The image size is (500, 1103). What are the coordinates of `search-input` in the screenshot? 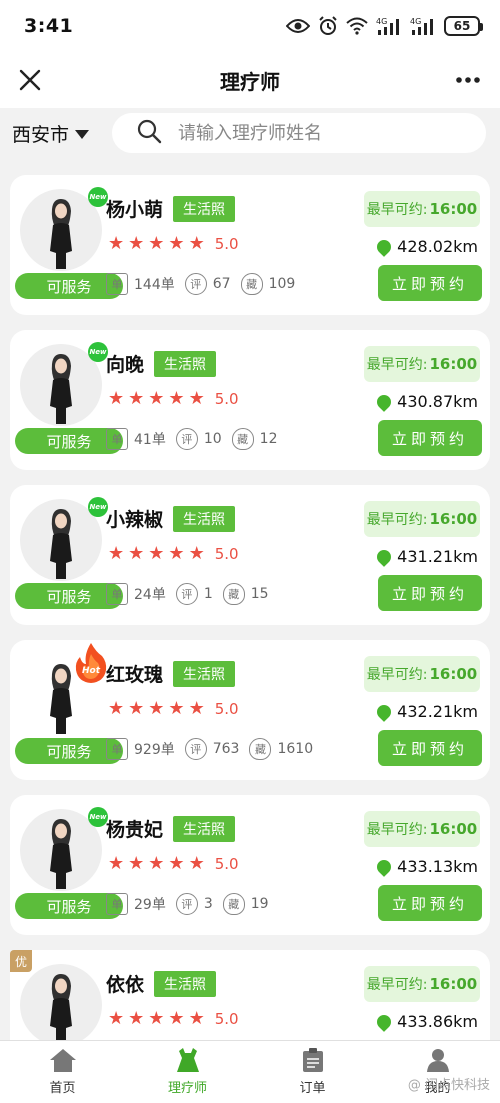 It's located at (324, 133).